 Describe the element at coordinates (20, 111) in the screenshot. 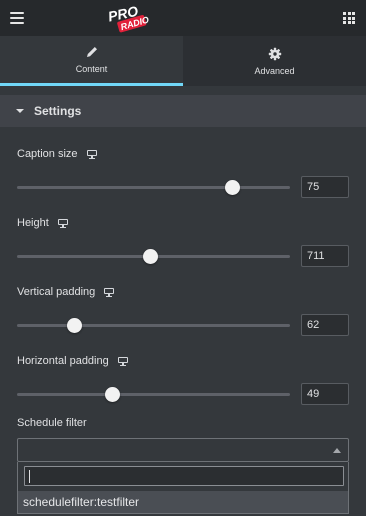

I see `caret-down-icon` at that location.